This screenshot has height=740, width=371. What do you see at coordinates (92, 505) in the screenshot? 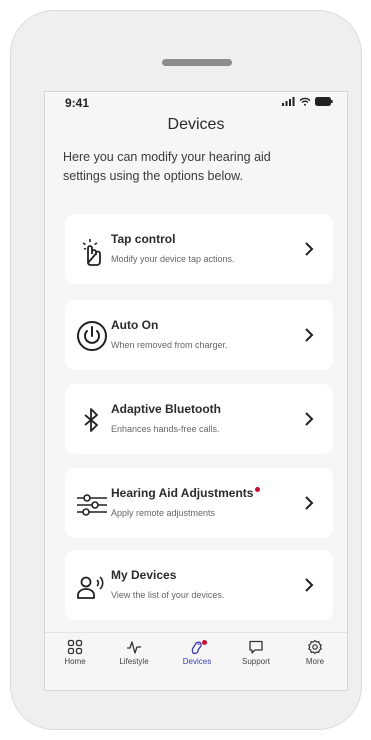
I see `sliders-icon` at bounding box center [92, 505].